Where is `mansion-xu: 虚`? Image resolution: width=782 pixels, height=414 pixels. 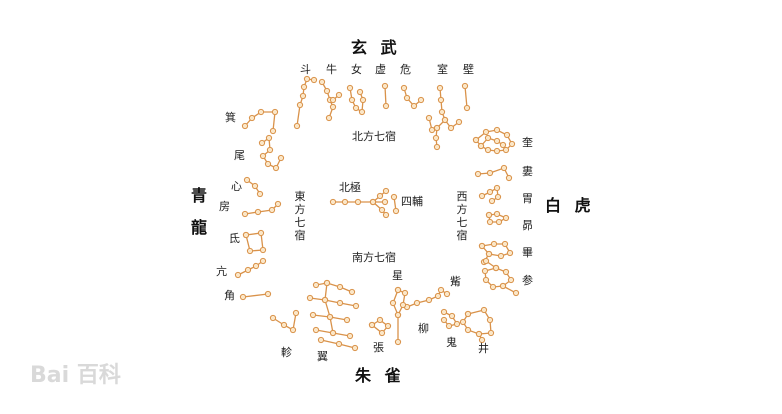 mansion-xu: 虚 is located at coordinates (380, 69).